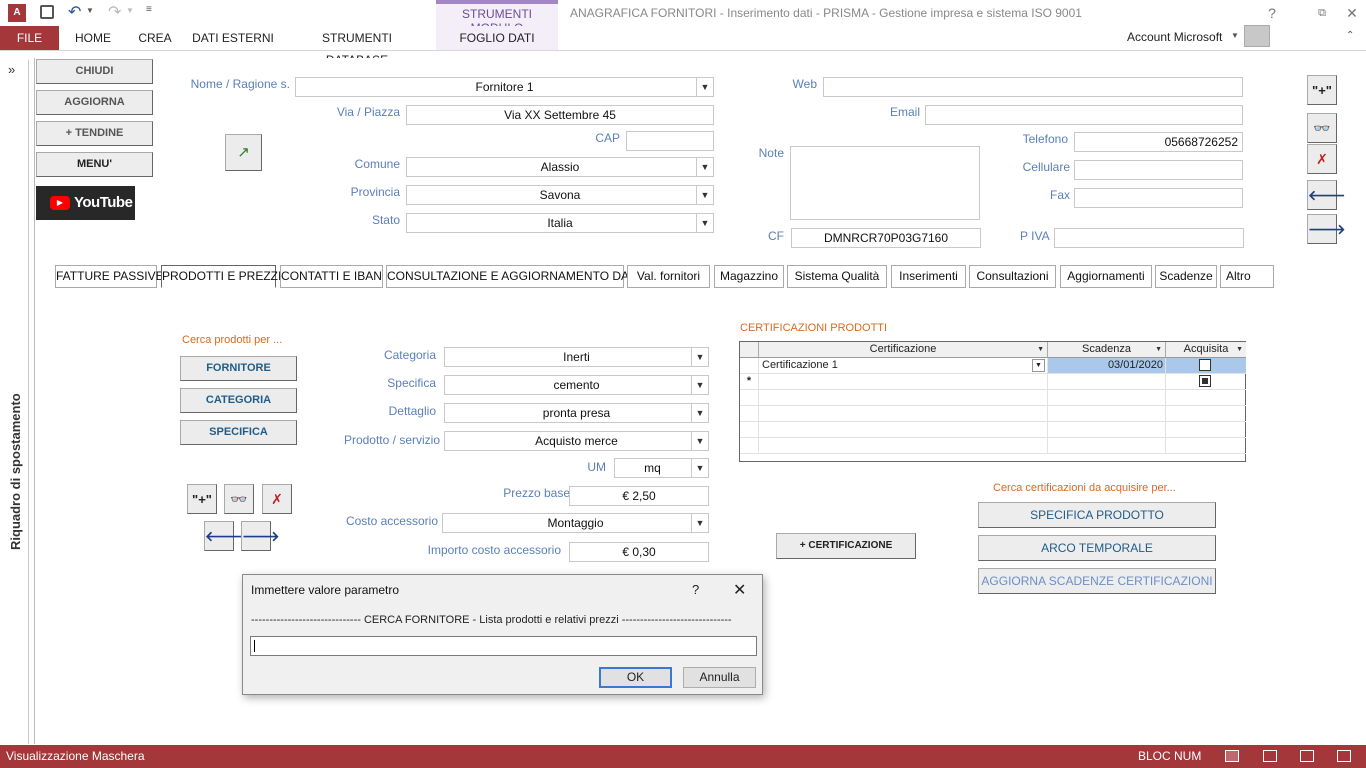 This screenshot has height=768, width=1366. Describe the element at coordinates (1186, 276) in the screenshot. I see `tab-scadenze: Scadenze` at that location.